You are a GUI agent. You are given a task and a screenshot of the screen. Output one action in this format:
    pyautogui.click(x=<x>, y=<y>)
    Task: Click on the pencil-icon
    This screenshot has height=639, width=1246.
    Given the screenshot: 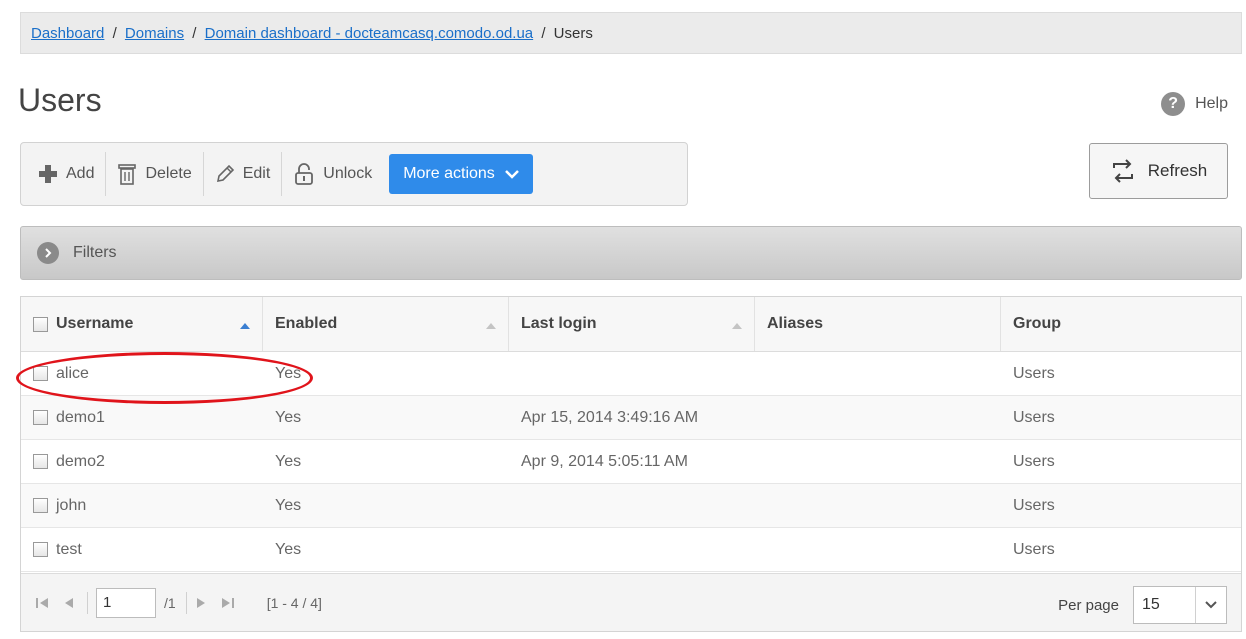 What is the action you would take?
    pyautogui.click(x=225, y=174)
    